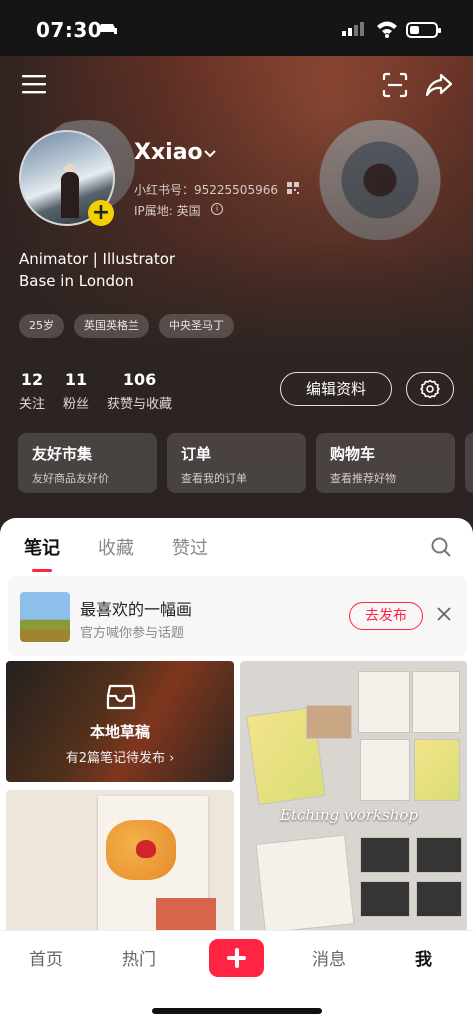 This screenshot has height=1024, width=473. I want to click on tab-liked: 赞过, so click(190, 547).